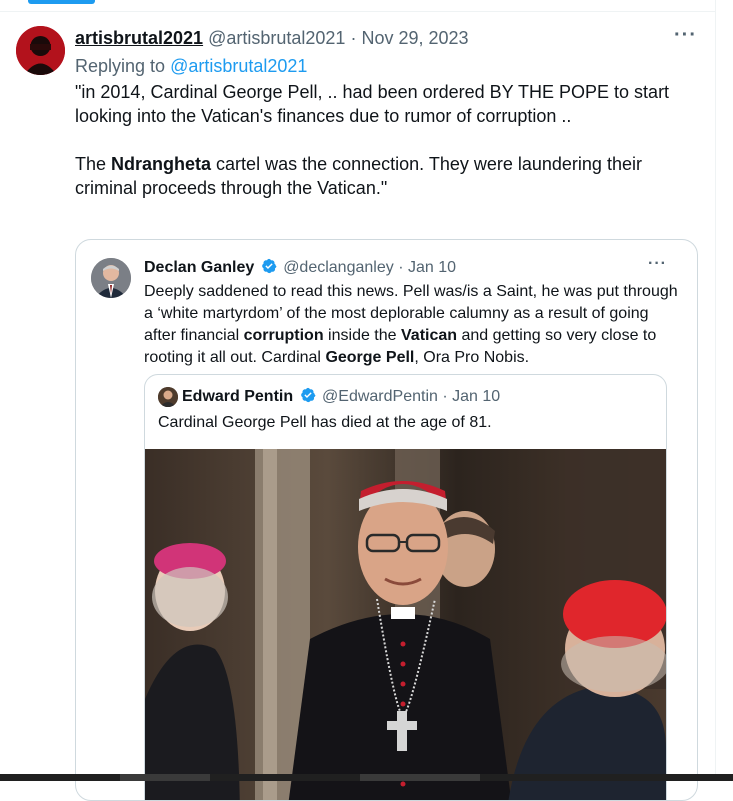 The width and height of the screenshot is (733, 801). Describe the element at coordinates (276, 38) in the screenshot. I see `author-handle: @artisbrutal2021` at that location.